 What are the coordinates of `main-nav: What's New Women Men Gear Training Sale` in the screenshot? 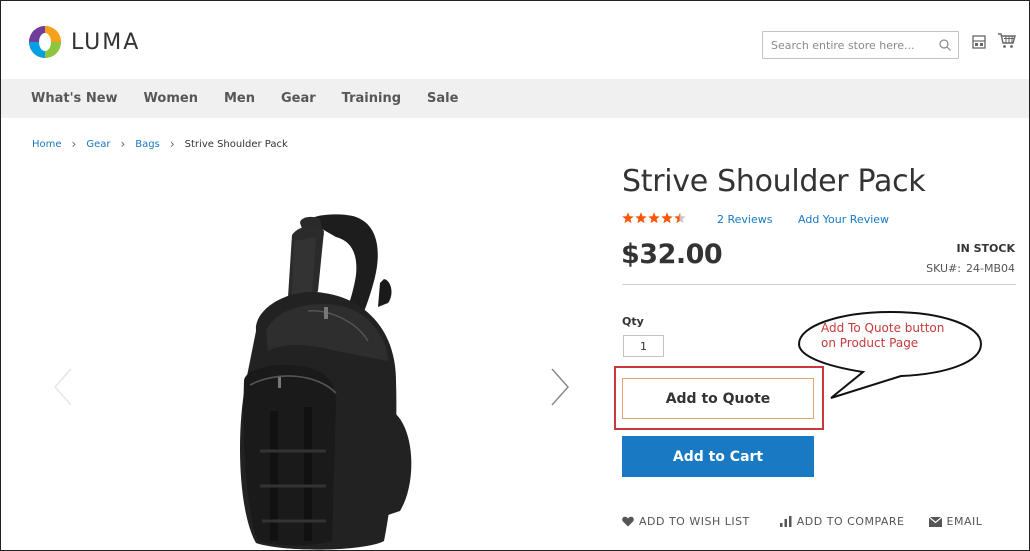 It's located at (515, 98).